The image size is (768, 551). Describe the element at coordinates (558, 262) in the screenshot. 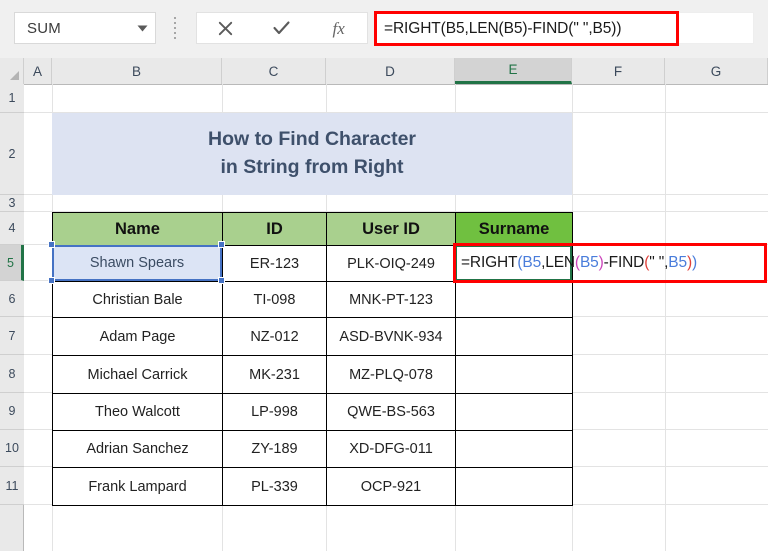

I see `formula-token: ,LEN` at that location.